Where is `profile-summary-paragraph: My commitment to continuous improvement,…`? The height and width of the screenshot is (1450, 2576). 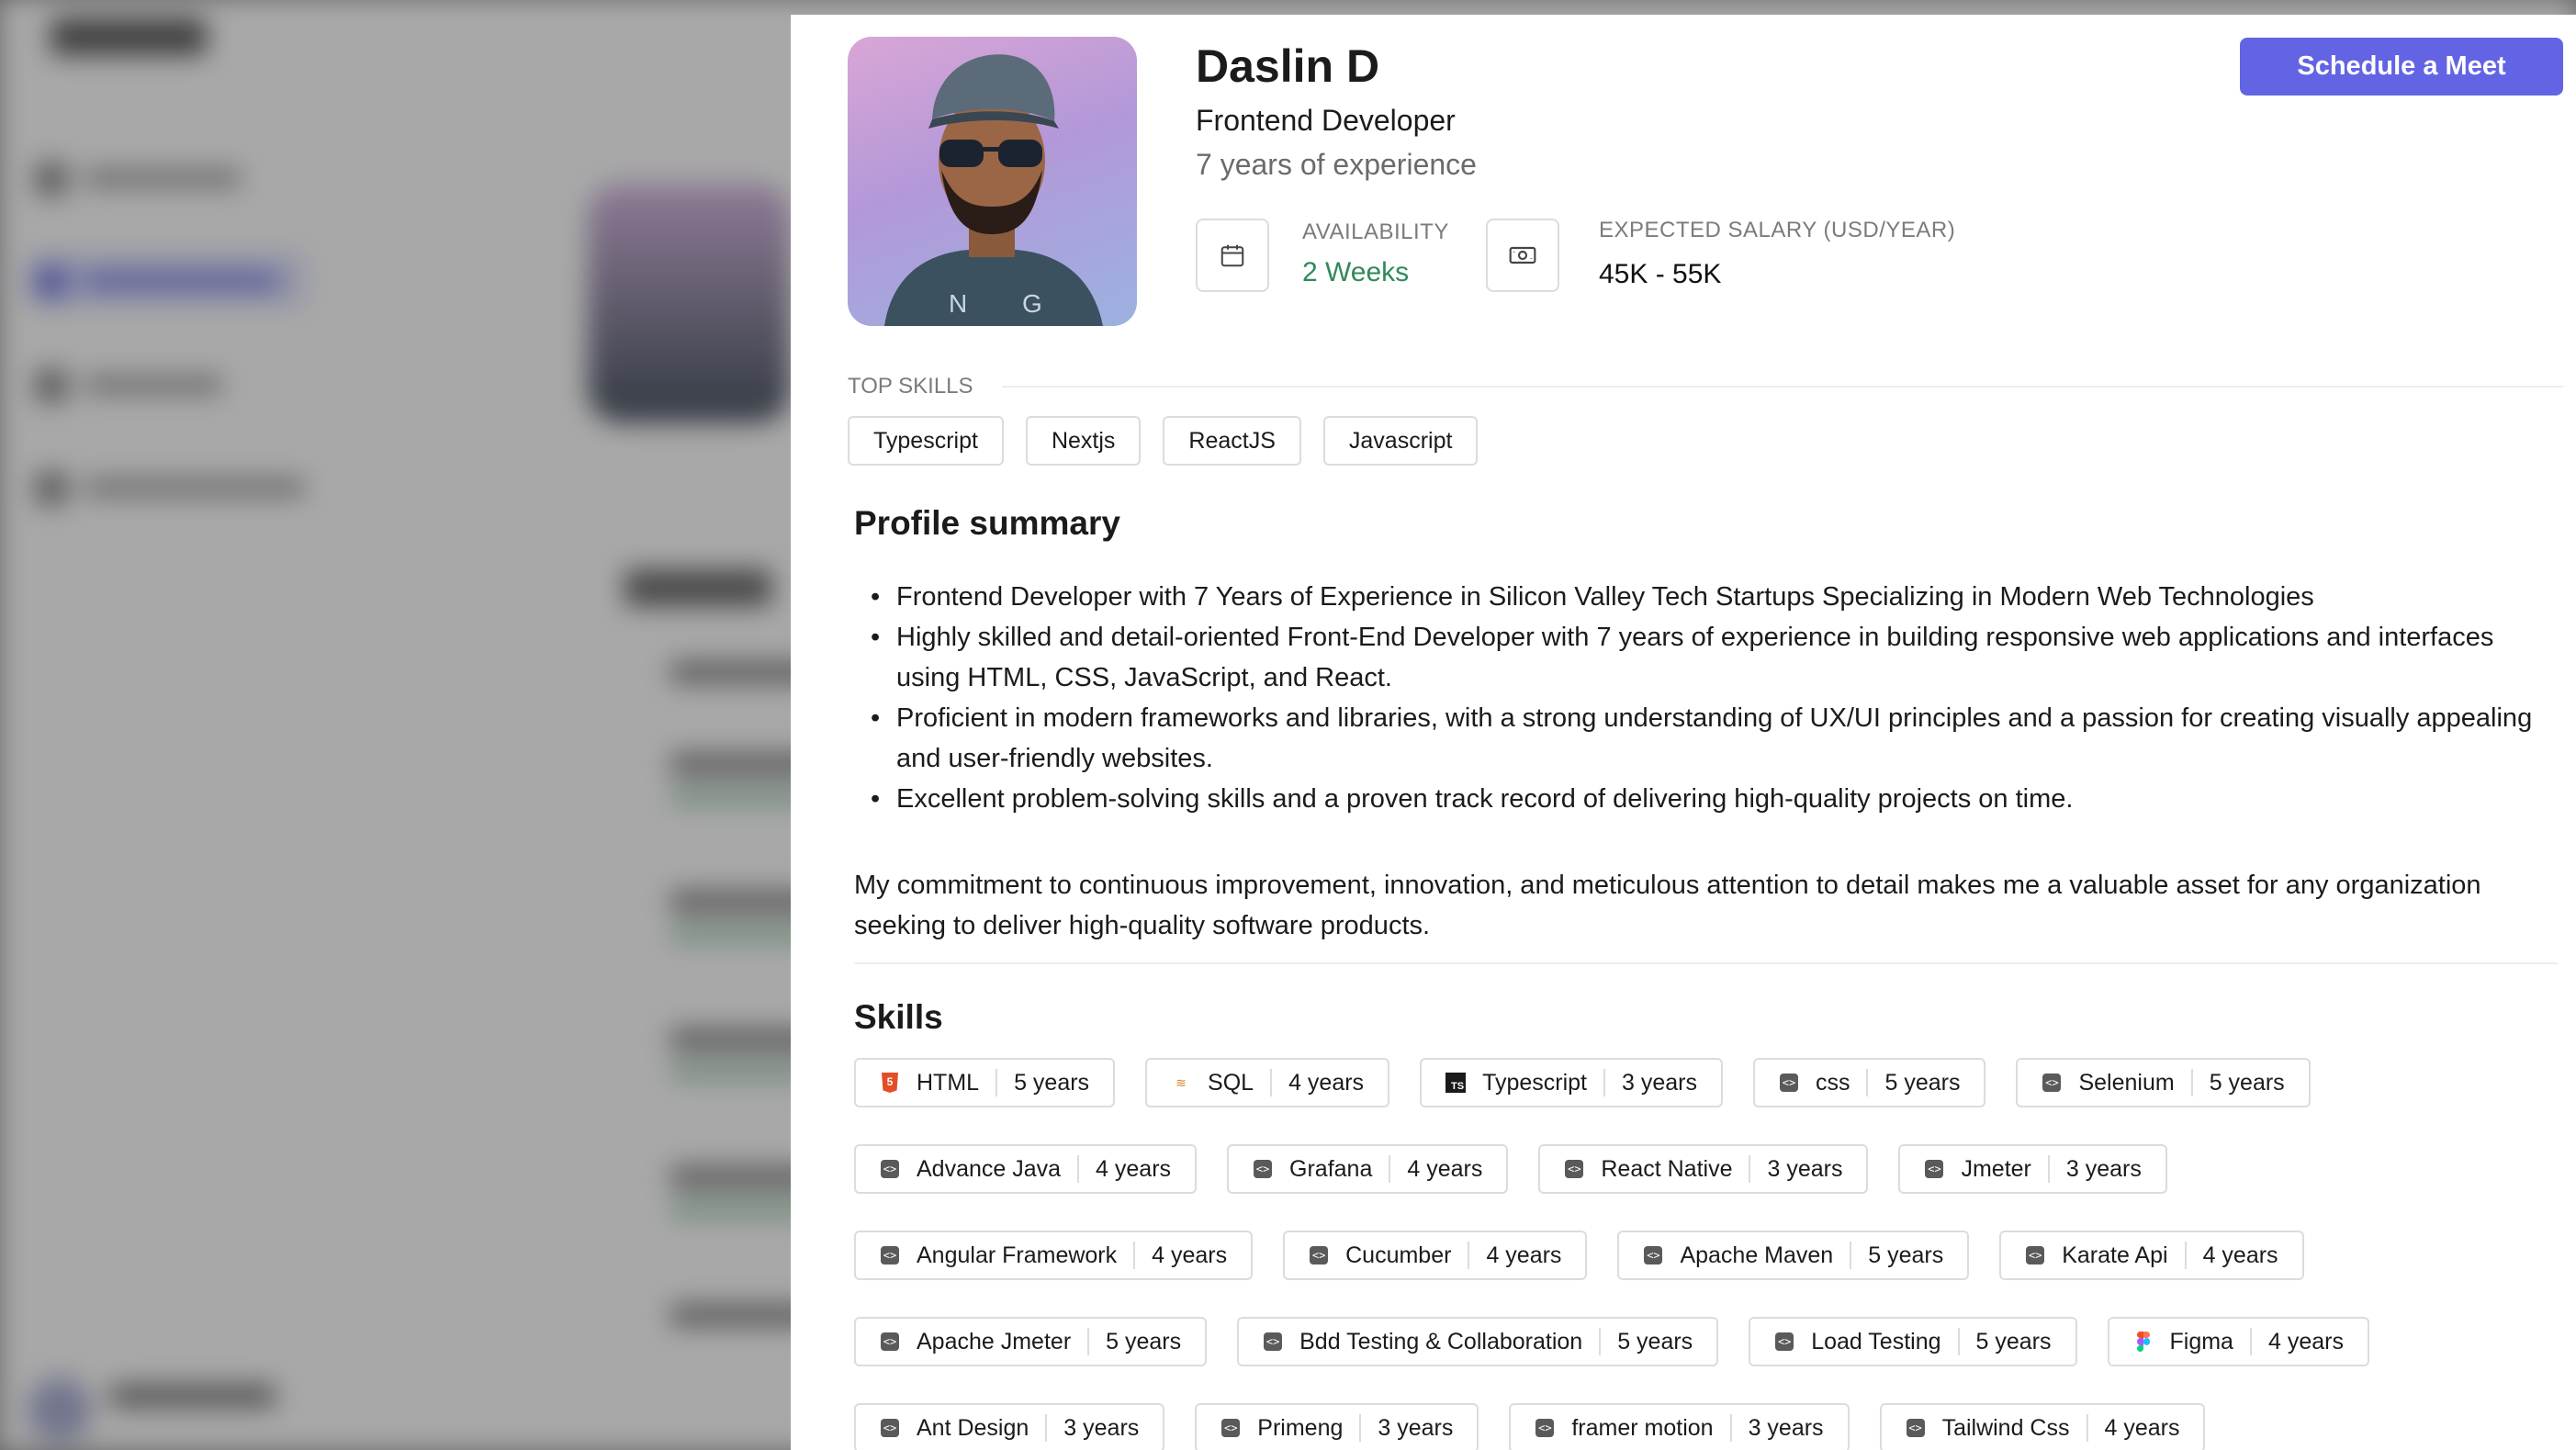 profile-summary-paragraph: My commitment to continuous improvement,… is located at coordinates (1667, 905).